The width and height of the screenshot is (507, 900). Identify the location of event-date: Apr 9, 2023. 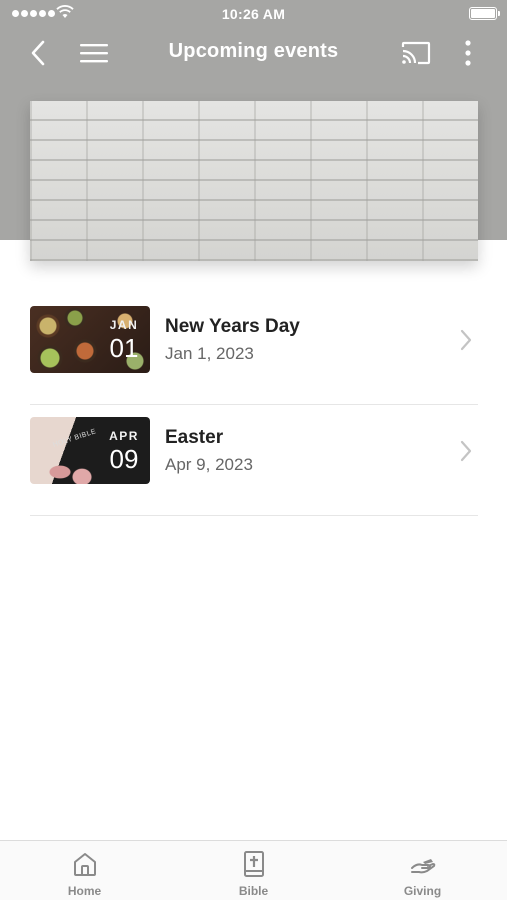
(209, 464).